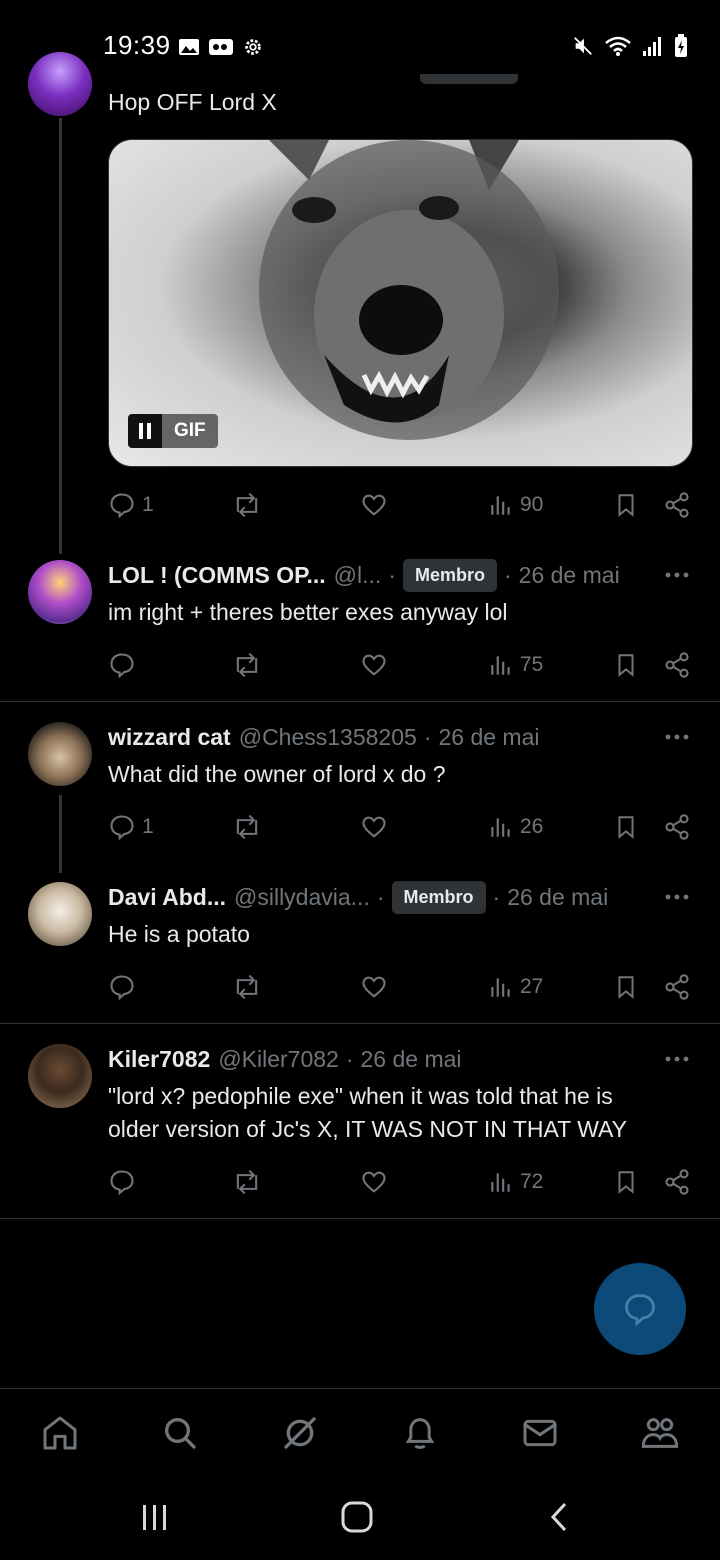 This screenshot has height=1560, width=720. Describe the element at coordinates (515, 1182) in the screenshot. I see `views-button: 72` at that location.